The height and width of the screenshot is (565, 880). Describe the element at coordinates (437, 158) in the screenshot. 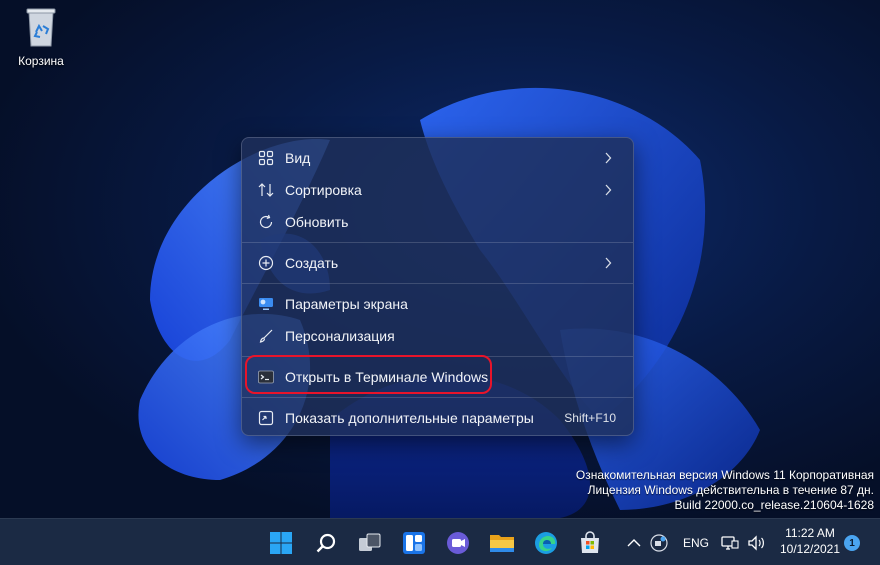

I see `menu-item-view: Вид` at that location.